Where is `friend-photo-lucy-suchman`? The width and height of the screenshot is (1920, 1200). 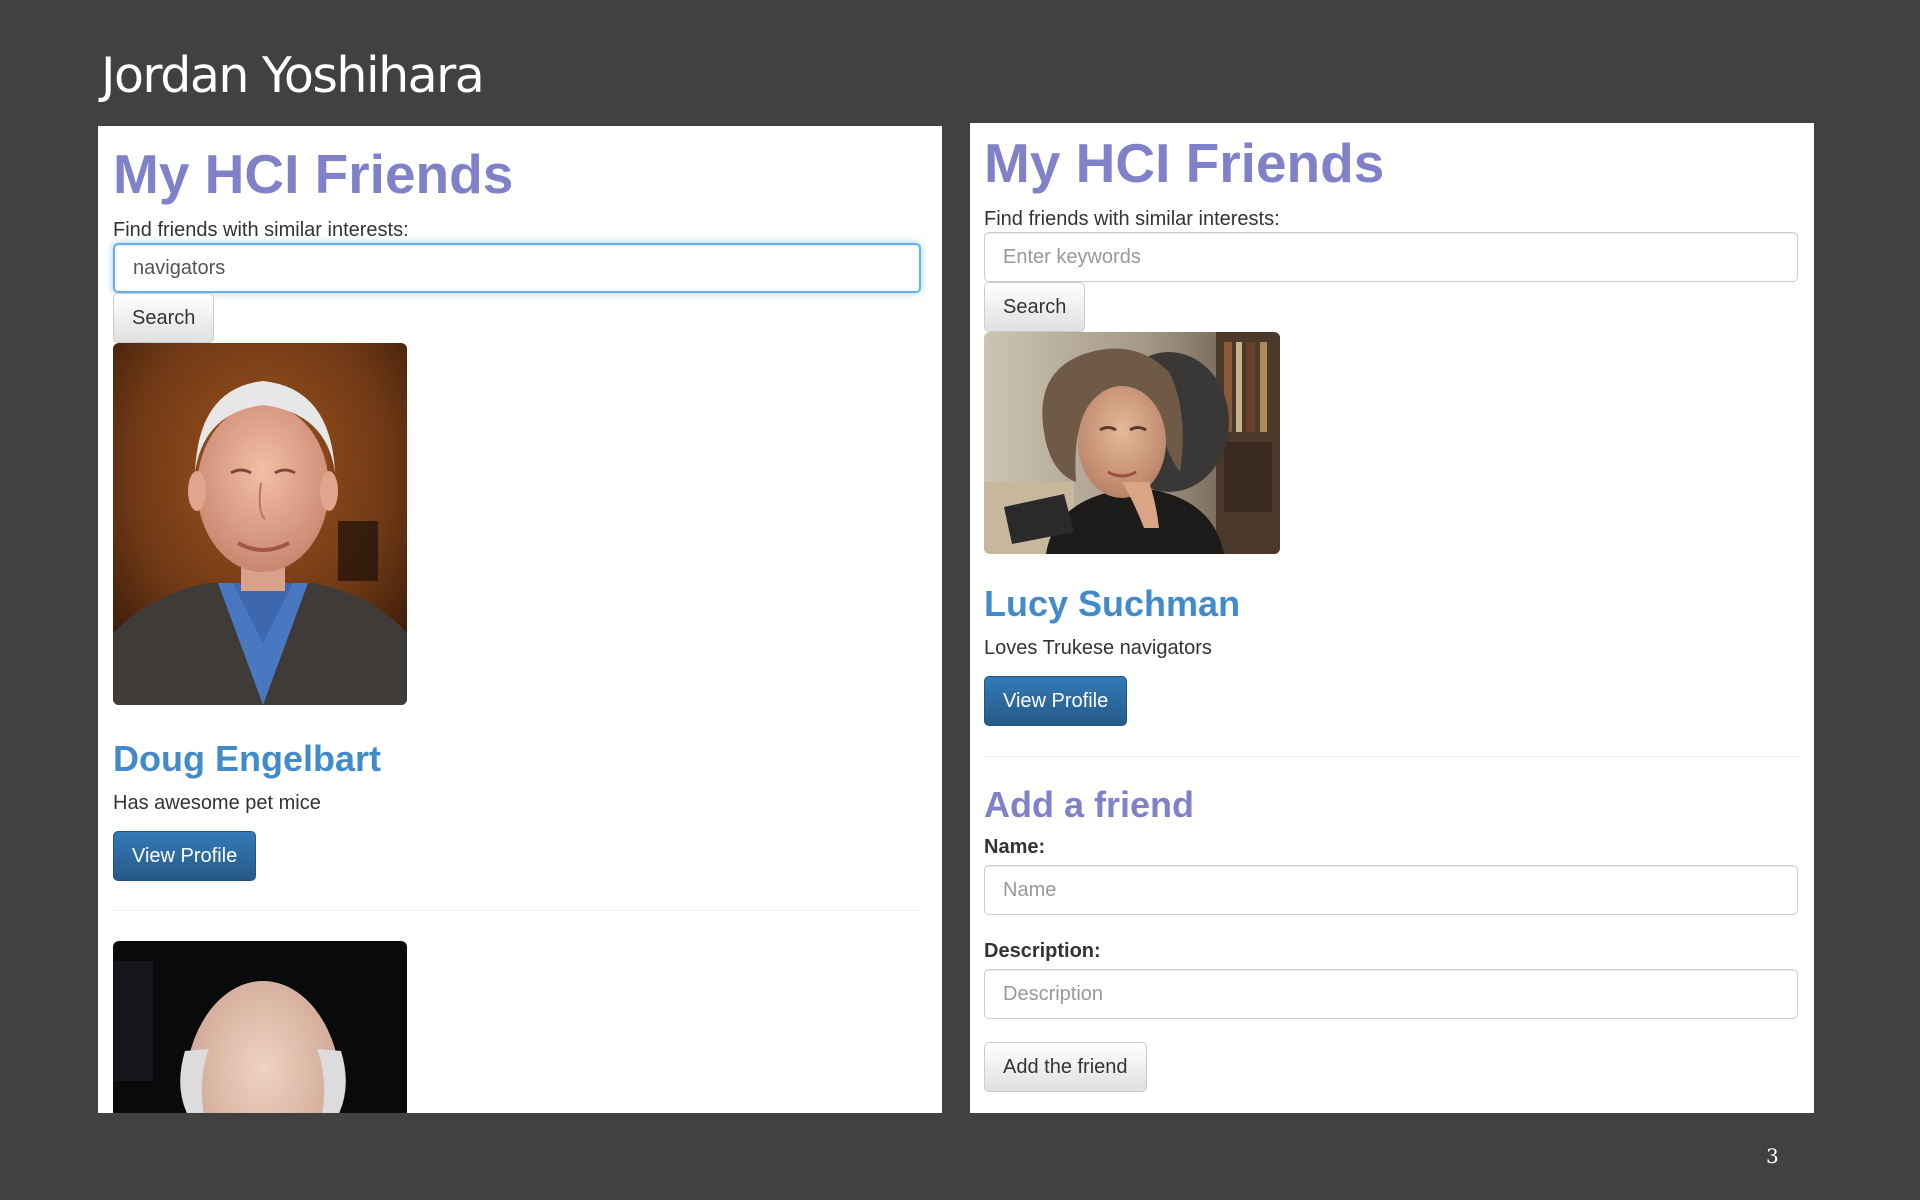 friend-photo-lucy-suchman is located at coordinates (1132, 443).